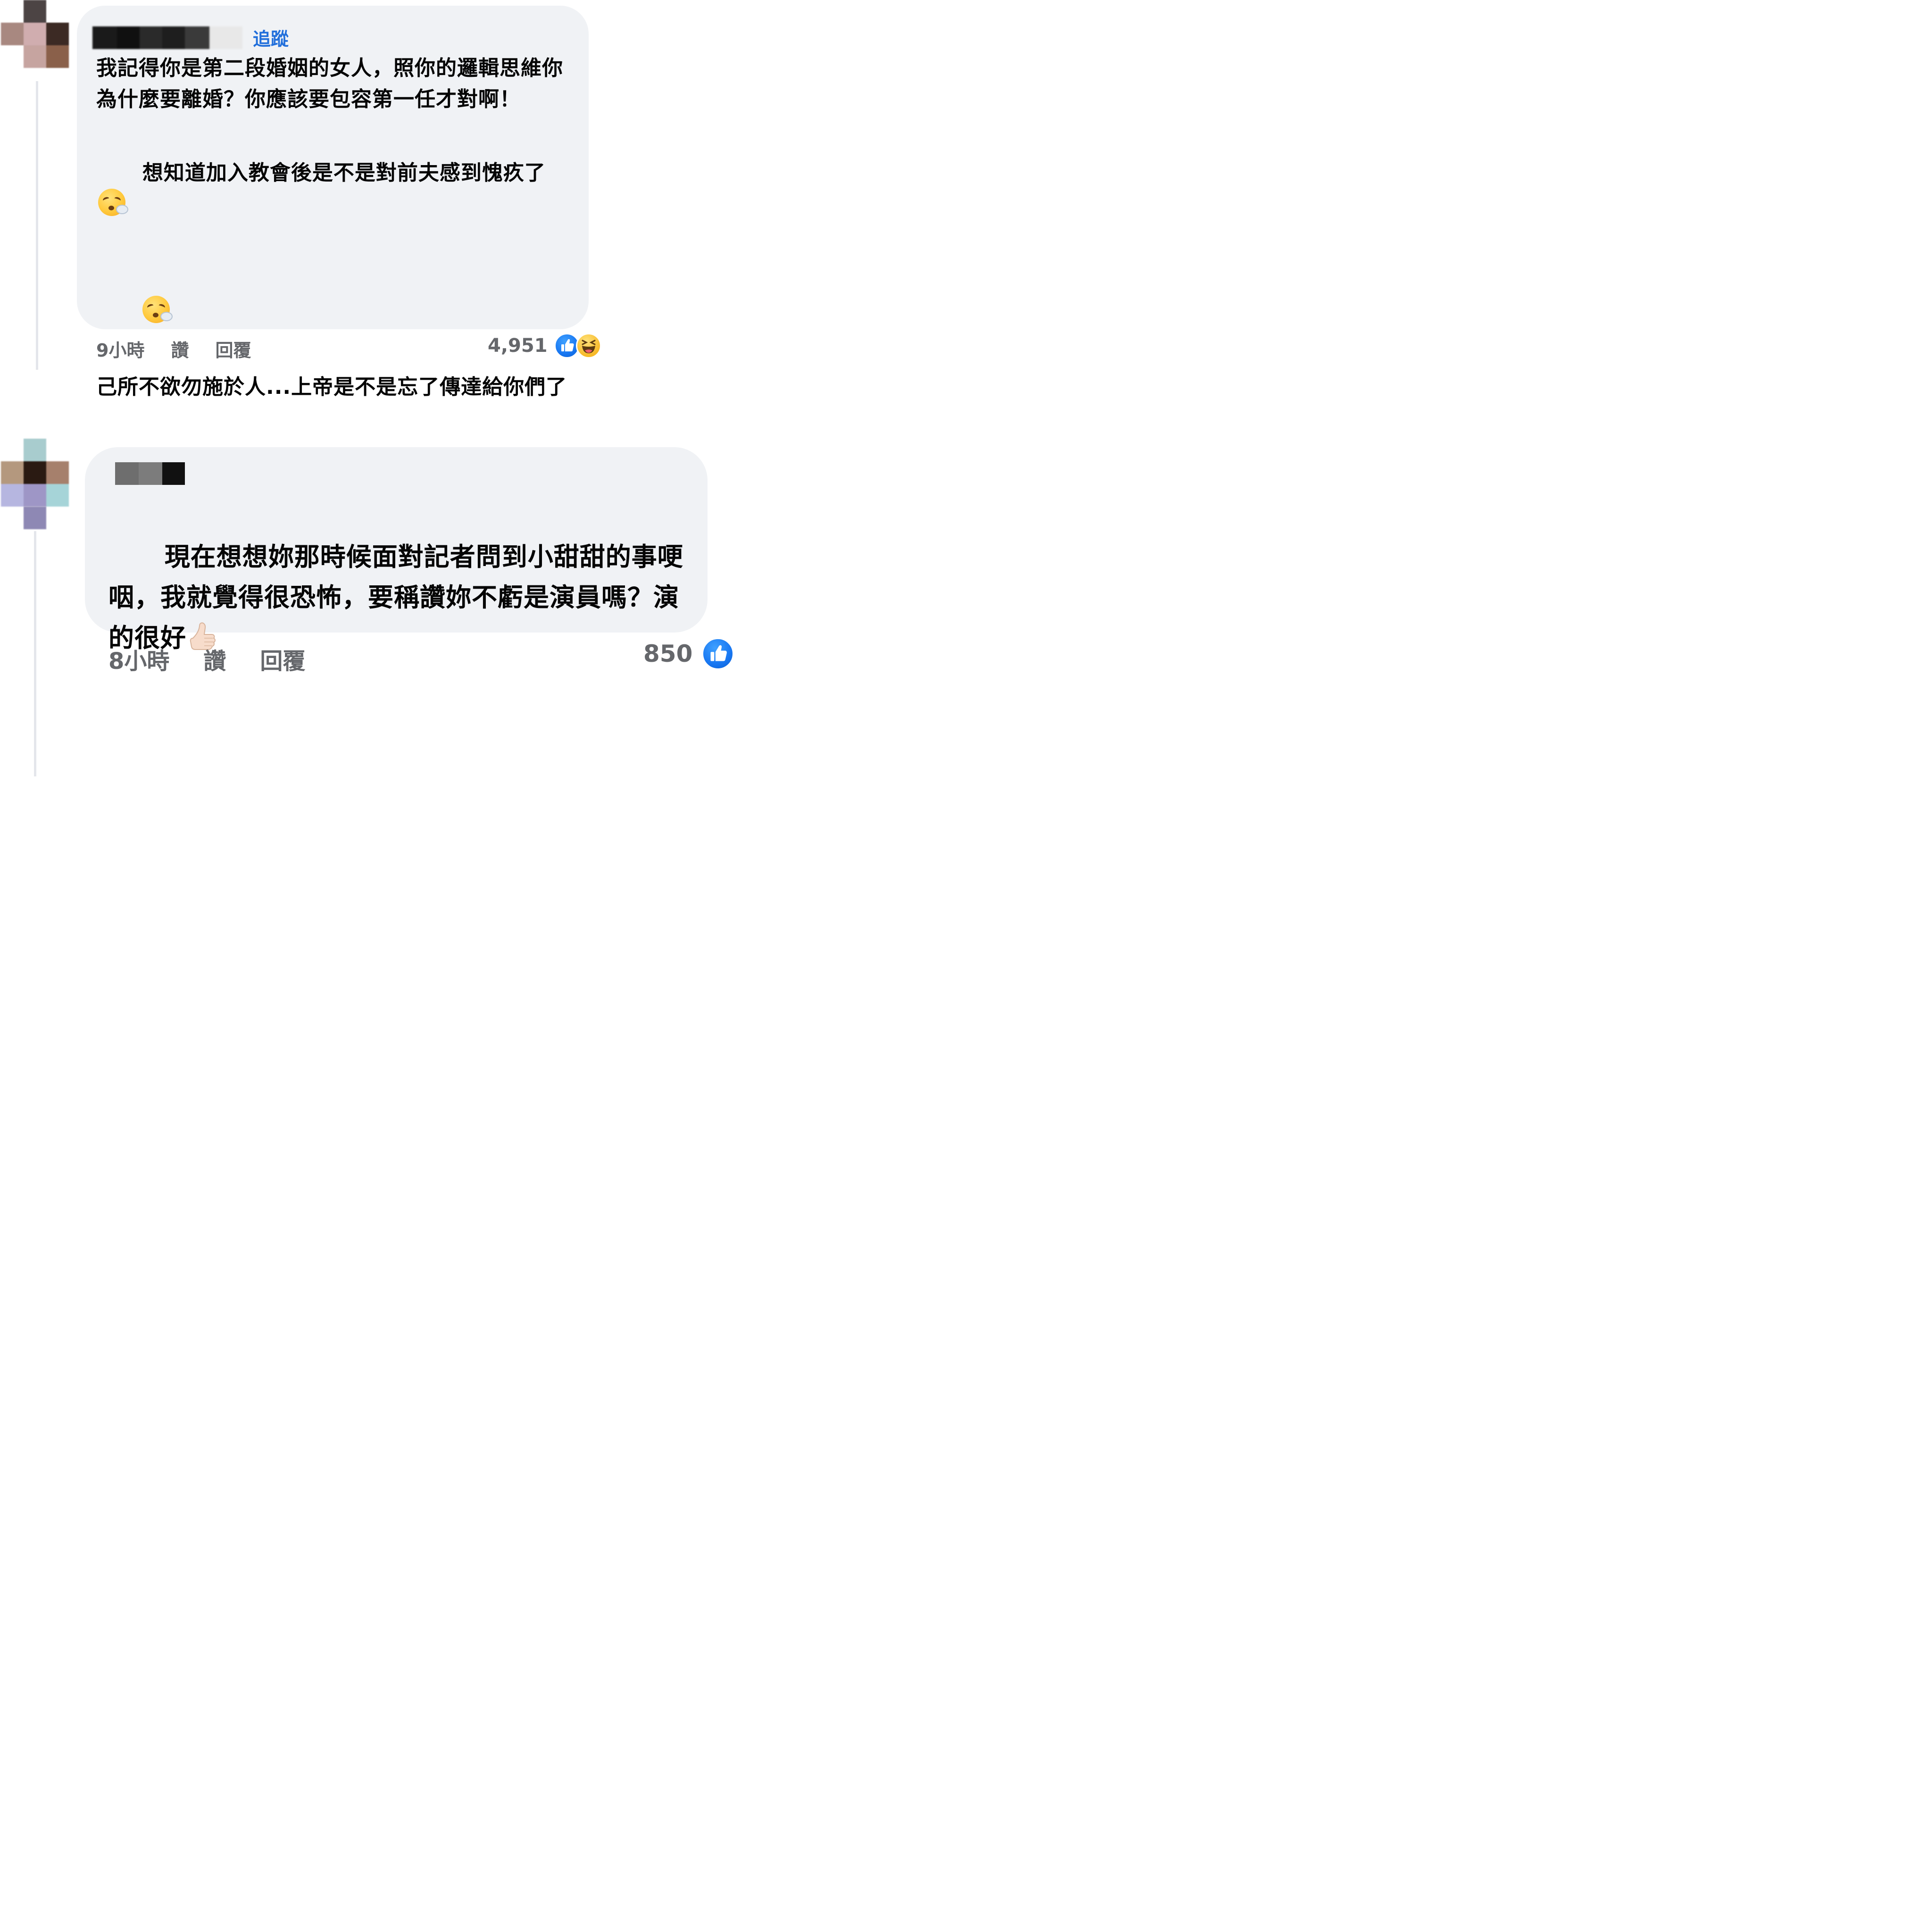 This screenshot has height=1932, width=1932. I want to click on reaction-summary: 4,951, so click(545, 345).